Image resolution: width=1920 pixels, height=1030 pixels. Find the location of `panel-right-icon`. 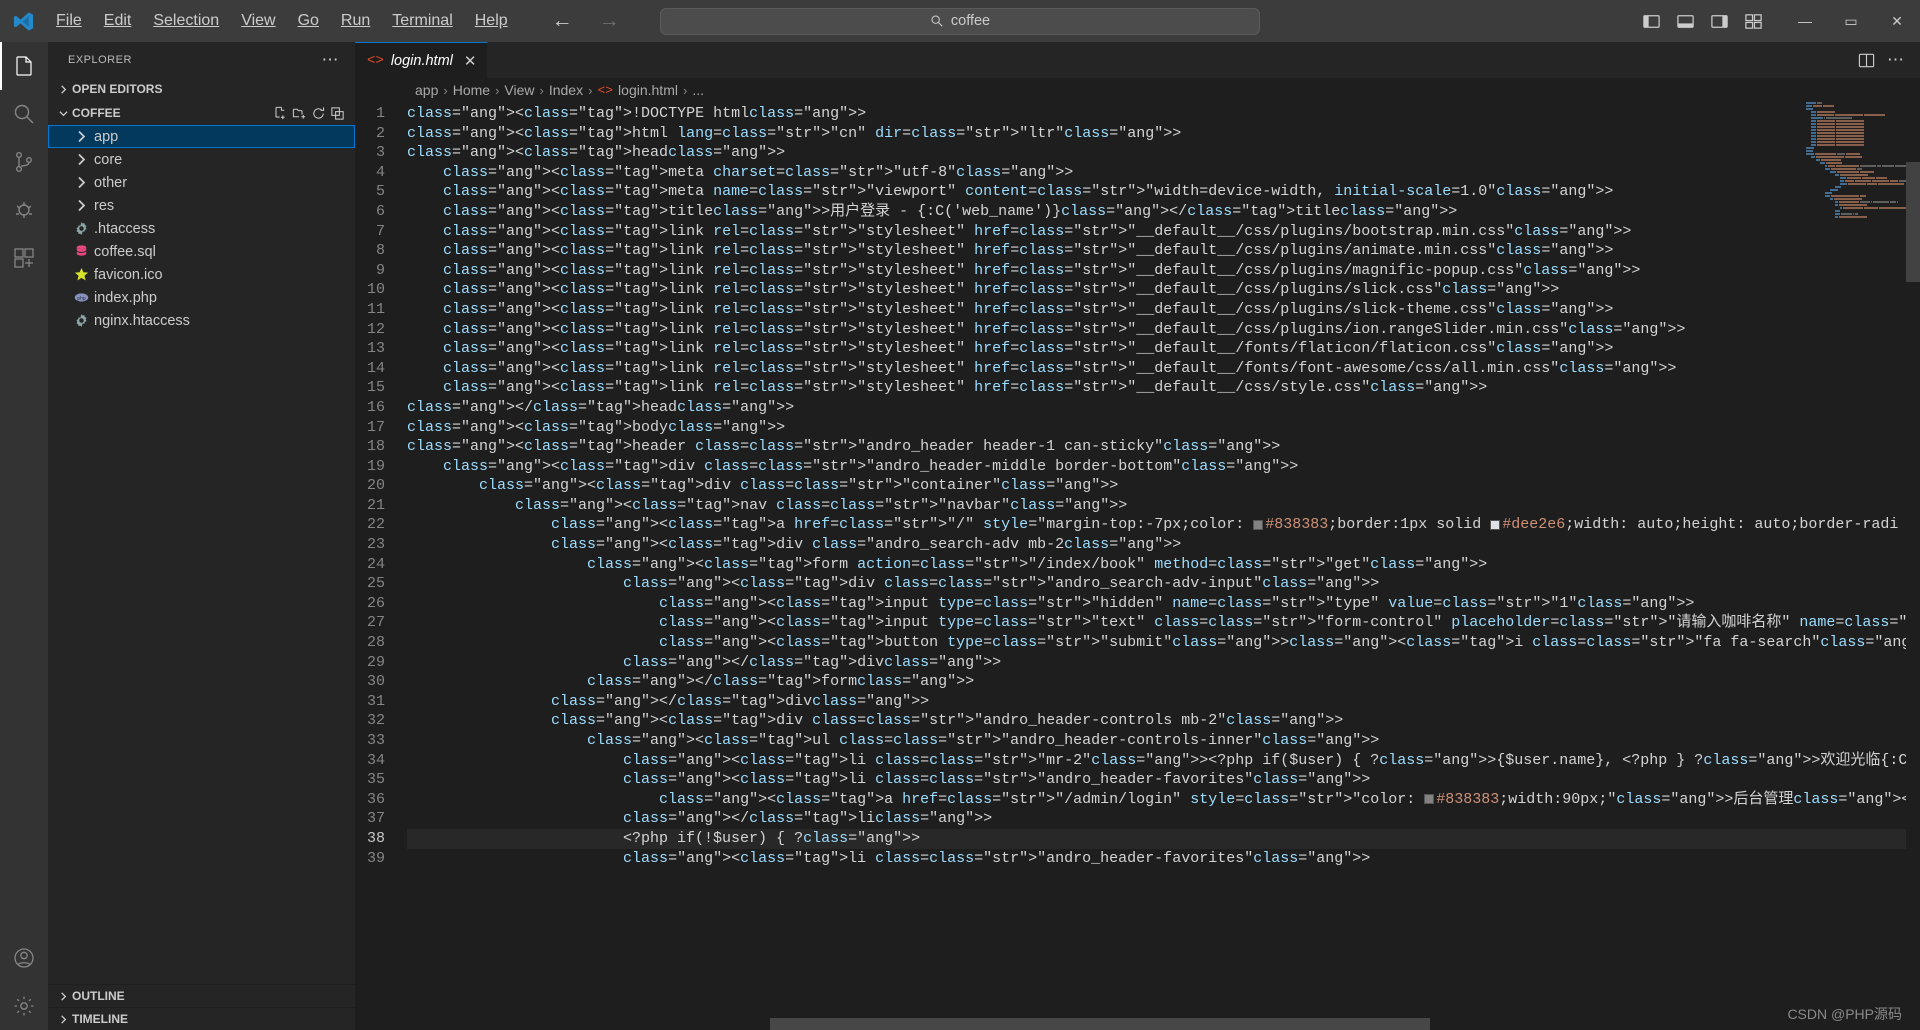

panel-right-icon is located at coordinates (1719, 21).